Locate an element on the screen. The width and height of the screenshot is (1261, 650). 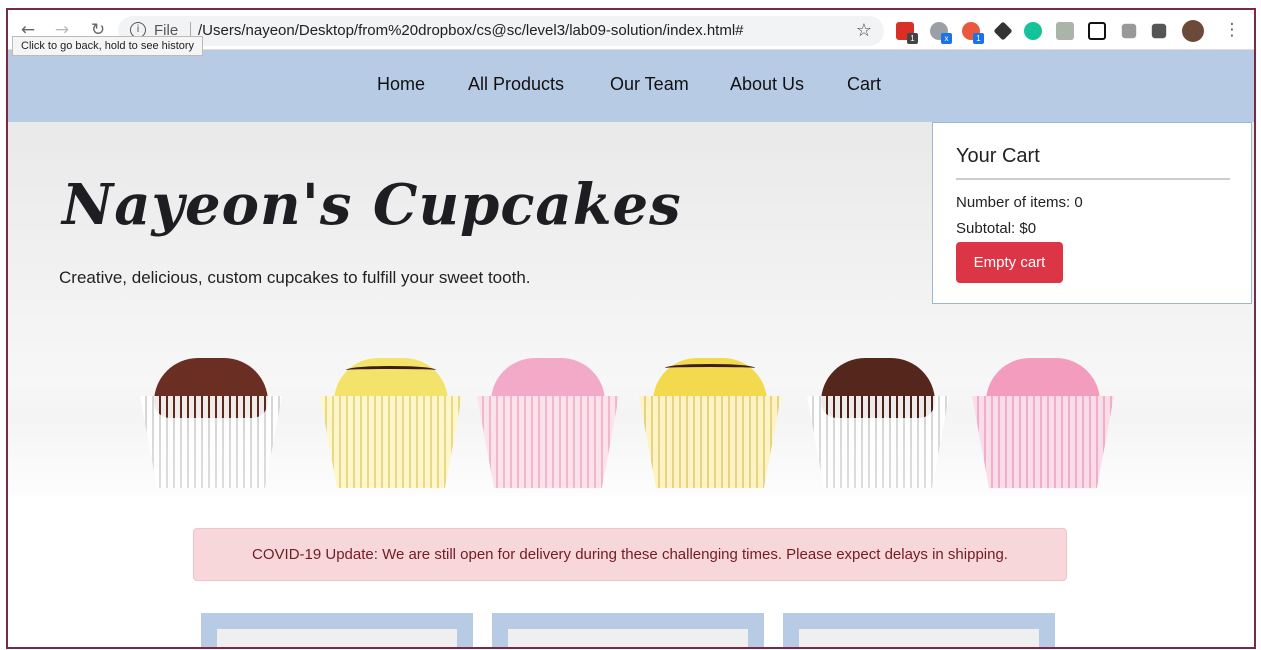
nav-home: Home is located at coordinates (401, 84).